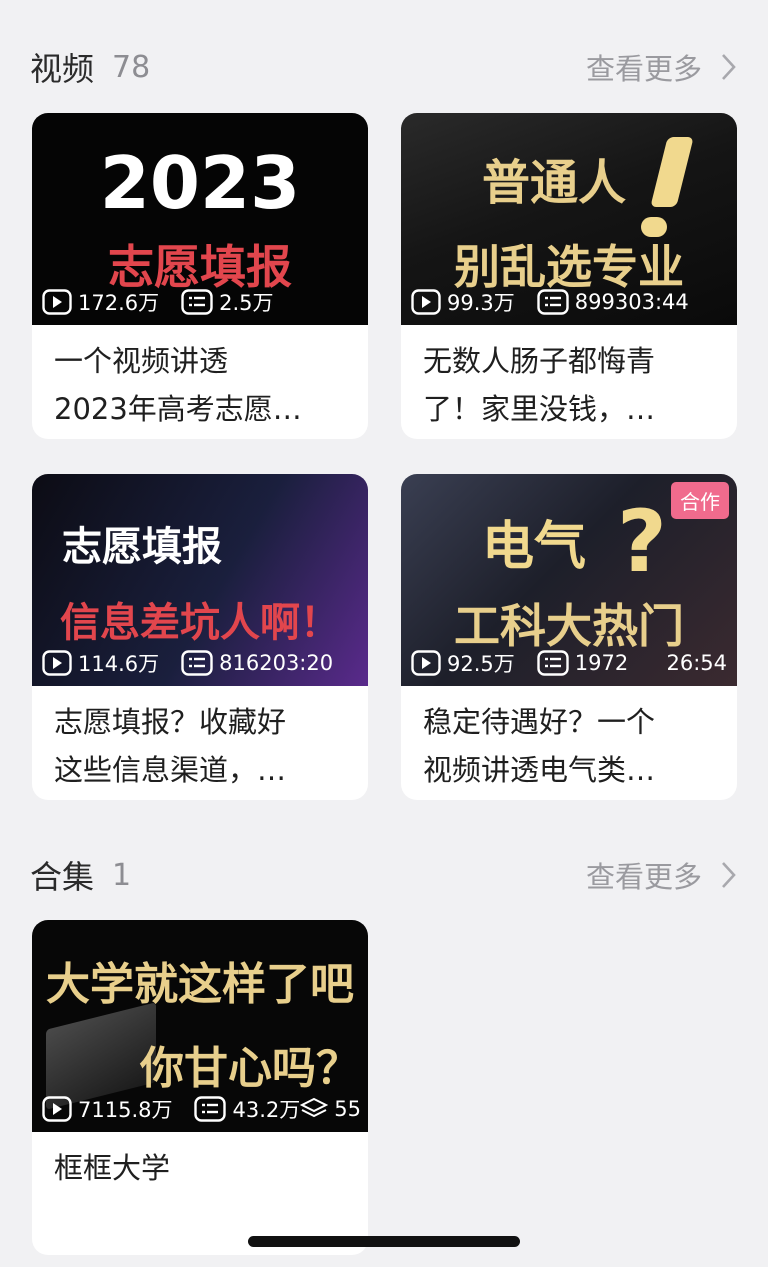  What do you see at coordinates (481, 303) in the screenshot?
I see `views-text: 99.3万` at bounding box center [481, 303].